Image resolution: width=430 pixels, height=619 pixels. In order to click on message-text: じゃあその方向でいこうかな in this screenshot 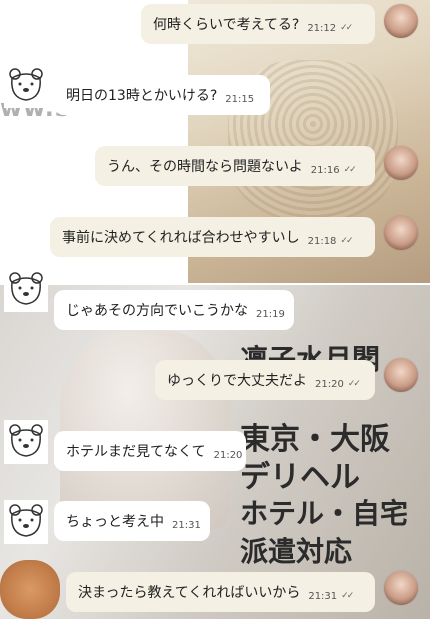, I will do `click(157, 311)`.